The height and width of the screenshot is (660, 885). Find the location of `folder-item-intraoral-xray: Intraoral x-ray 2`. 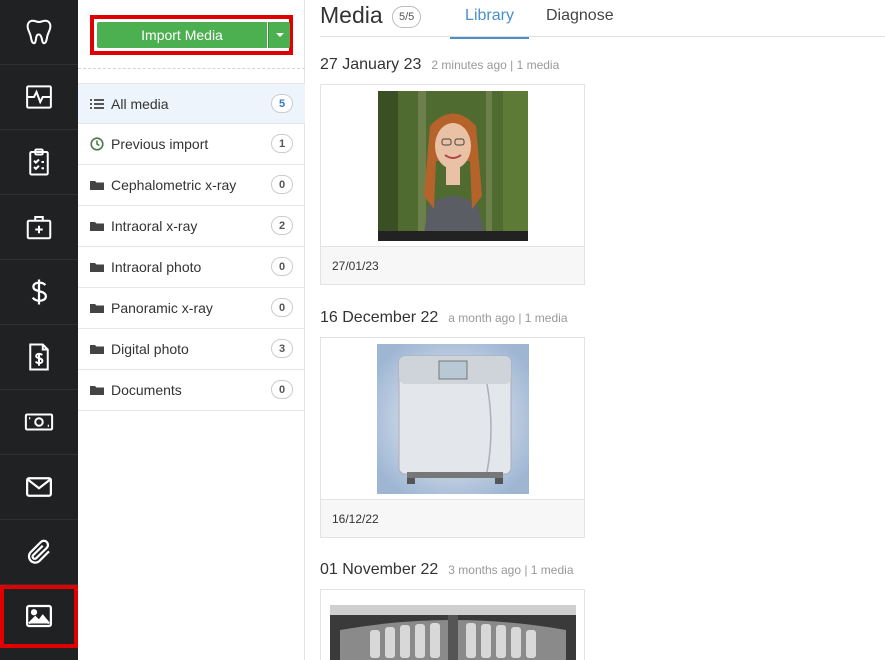

folder-item-intraoral-xray: Intraoral x-ray 2 is located at coordinates (191, 226).